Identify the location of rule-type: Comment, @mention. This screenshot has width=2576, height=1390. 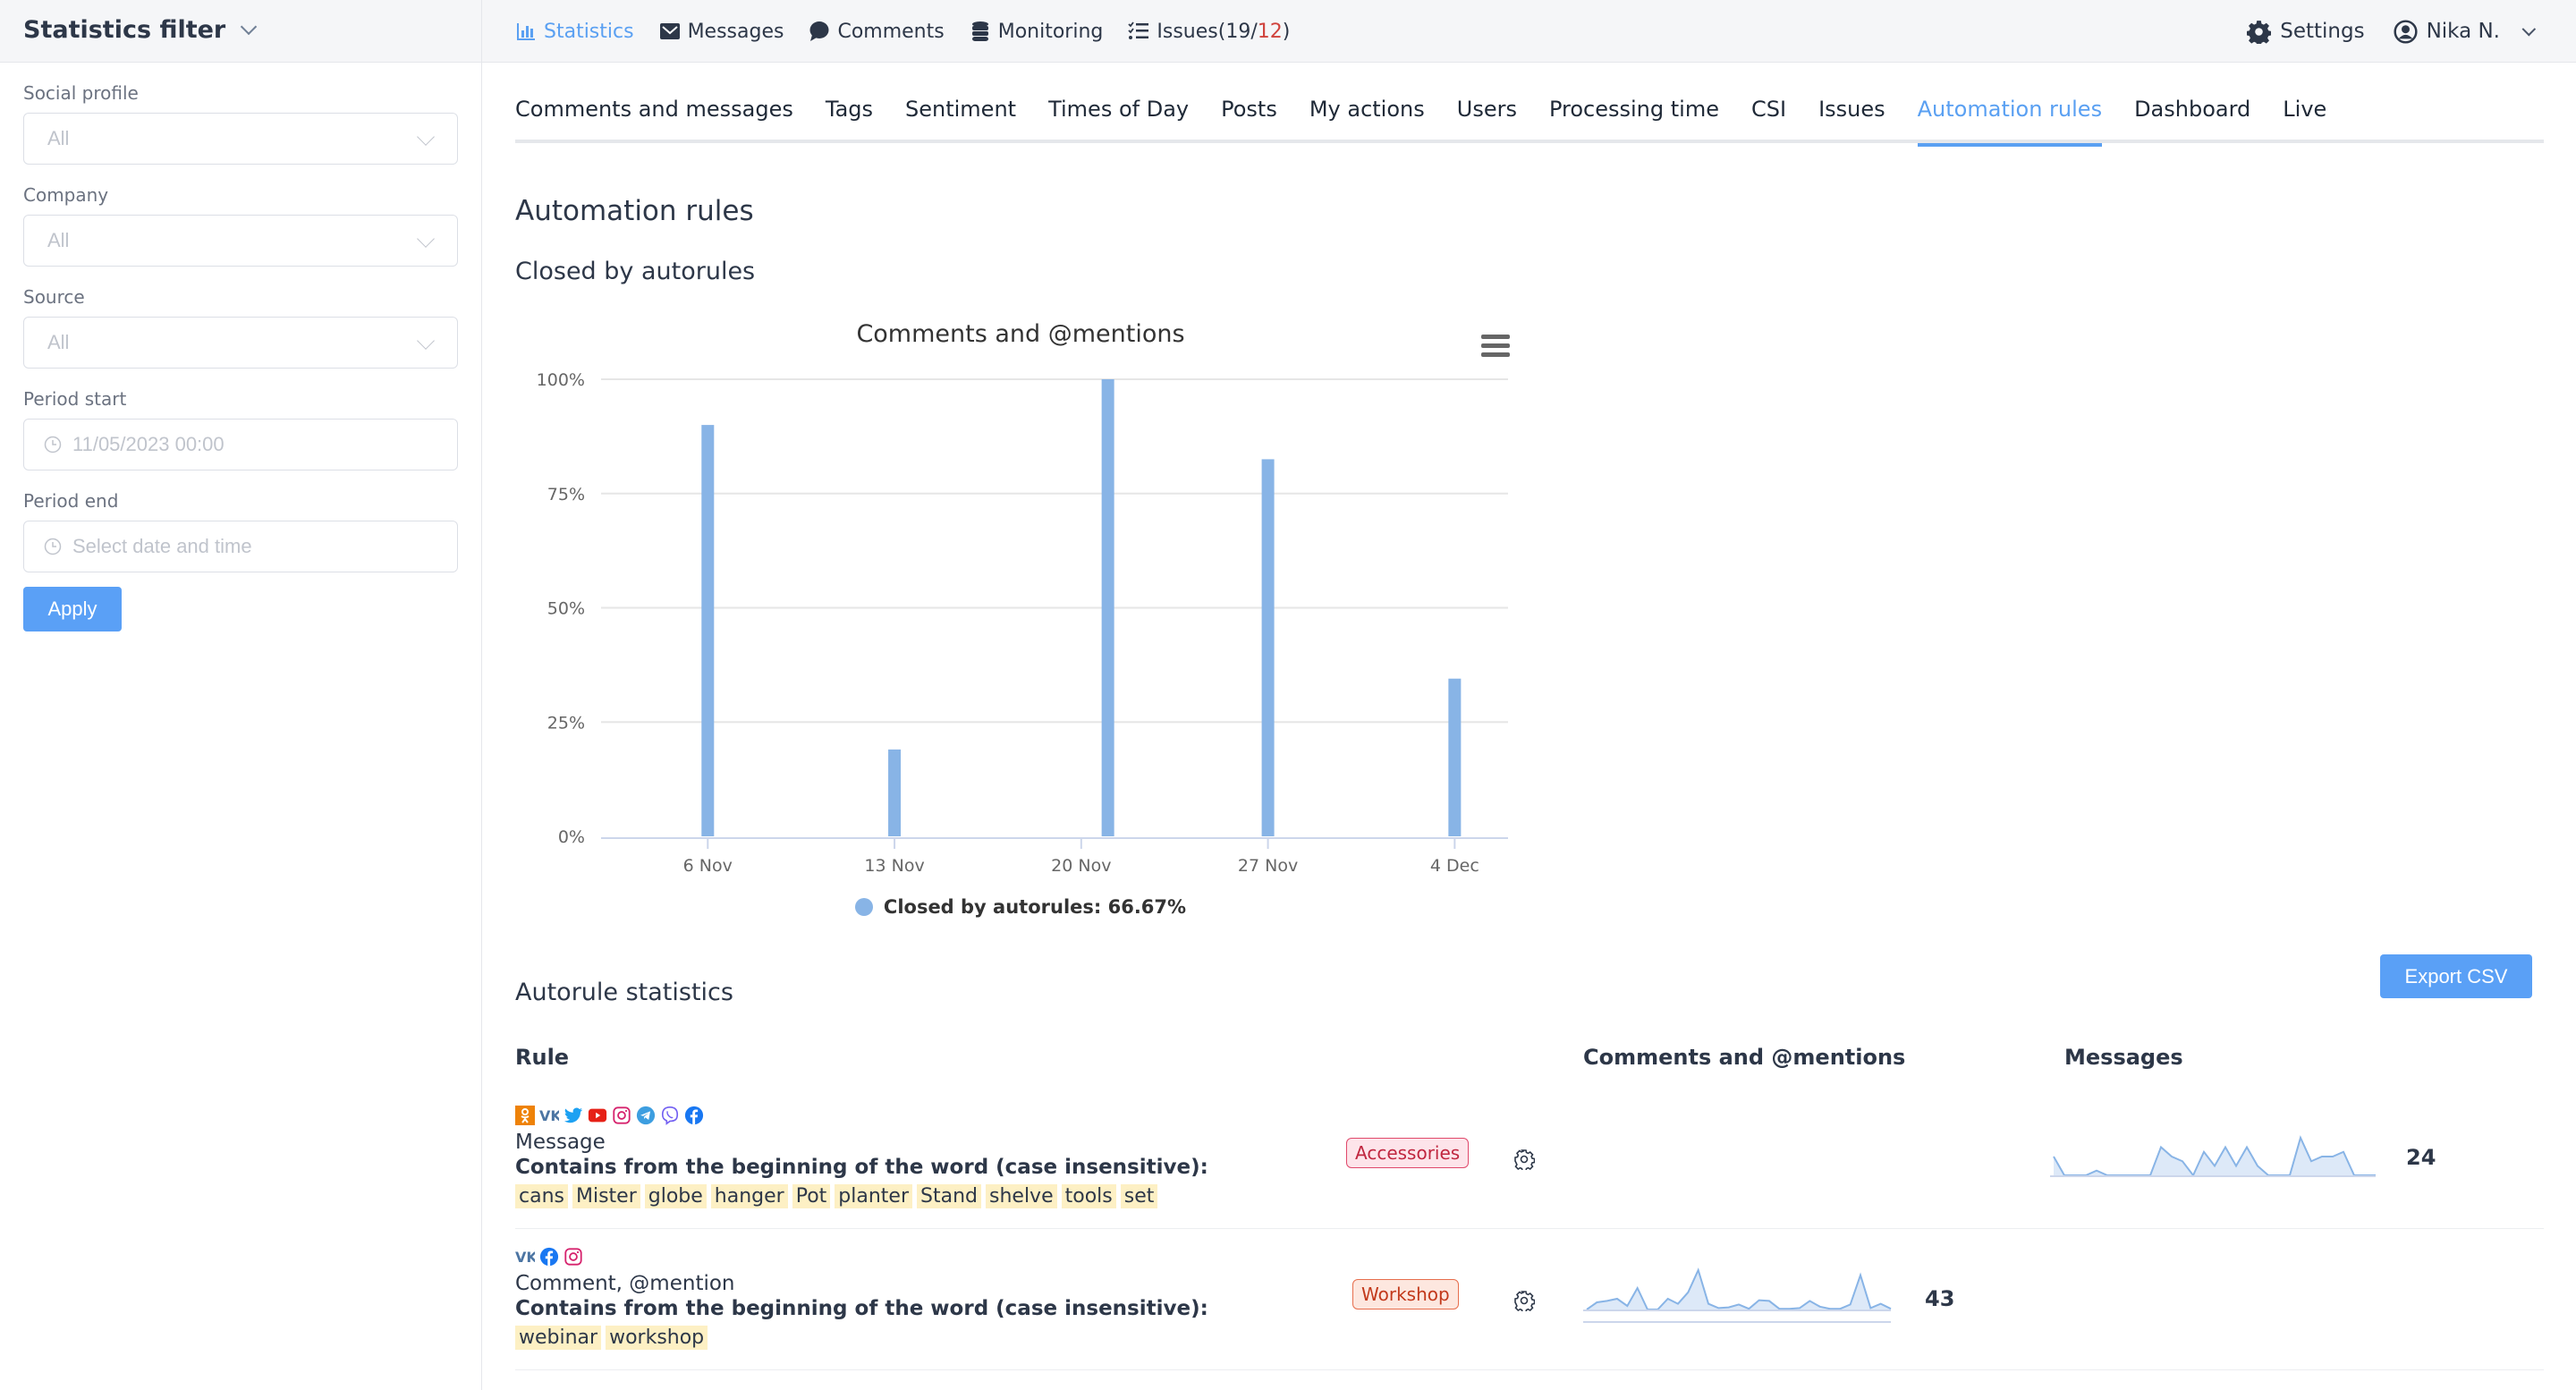
(625, 1283).